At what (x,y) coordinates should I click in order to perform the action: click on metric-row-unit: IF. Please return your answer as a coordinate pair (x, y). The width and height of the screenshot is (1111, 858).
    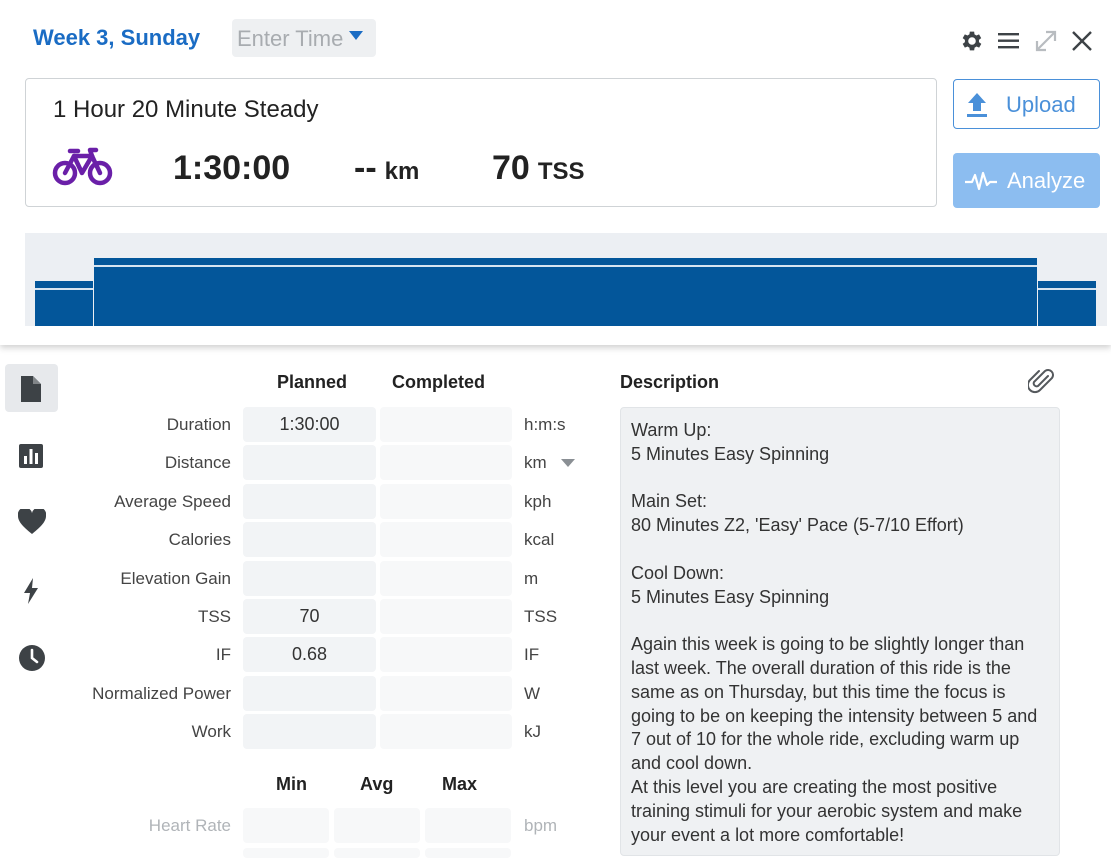
    Looking at the image, I should click on (532, 654).